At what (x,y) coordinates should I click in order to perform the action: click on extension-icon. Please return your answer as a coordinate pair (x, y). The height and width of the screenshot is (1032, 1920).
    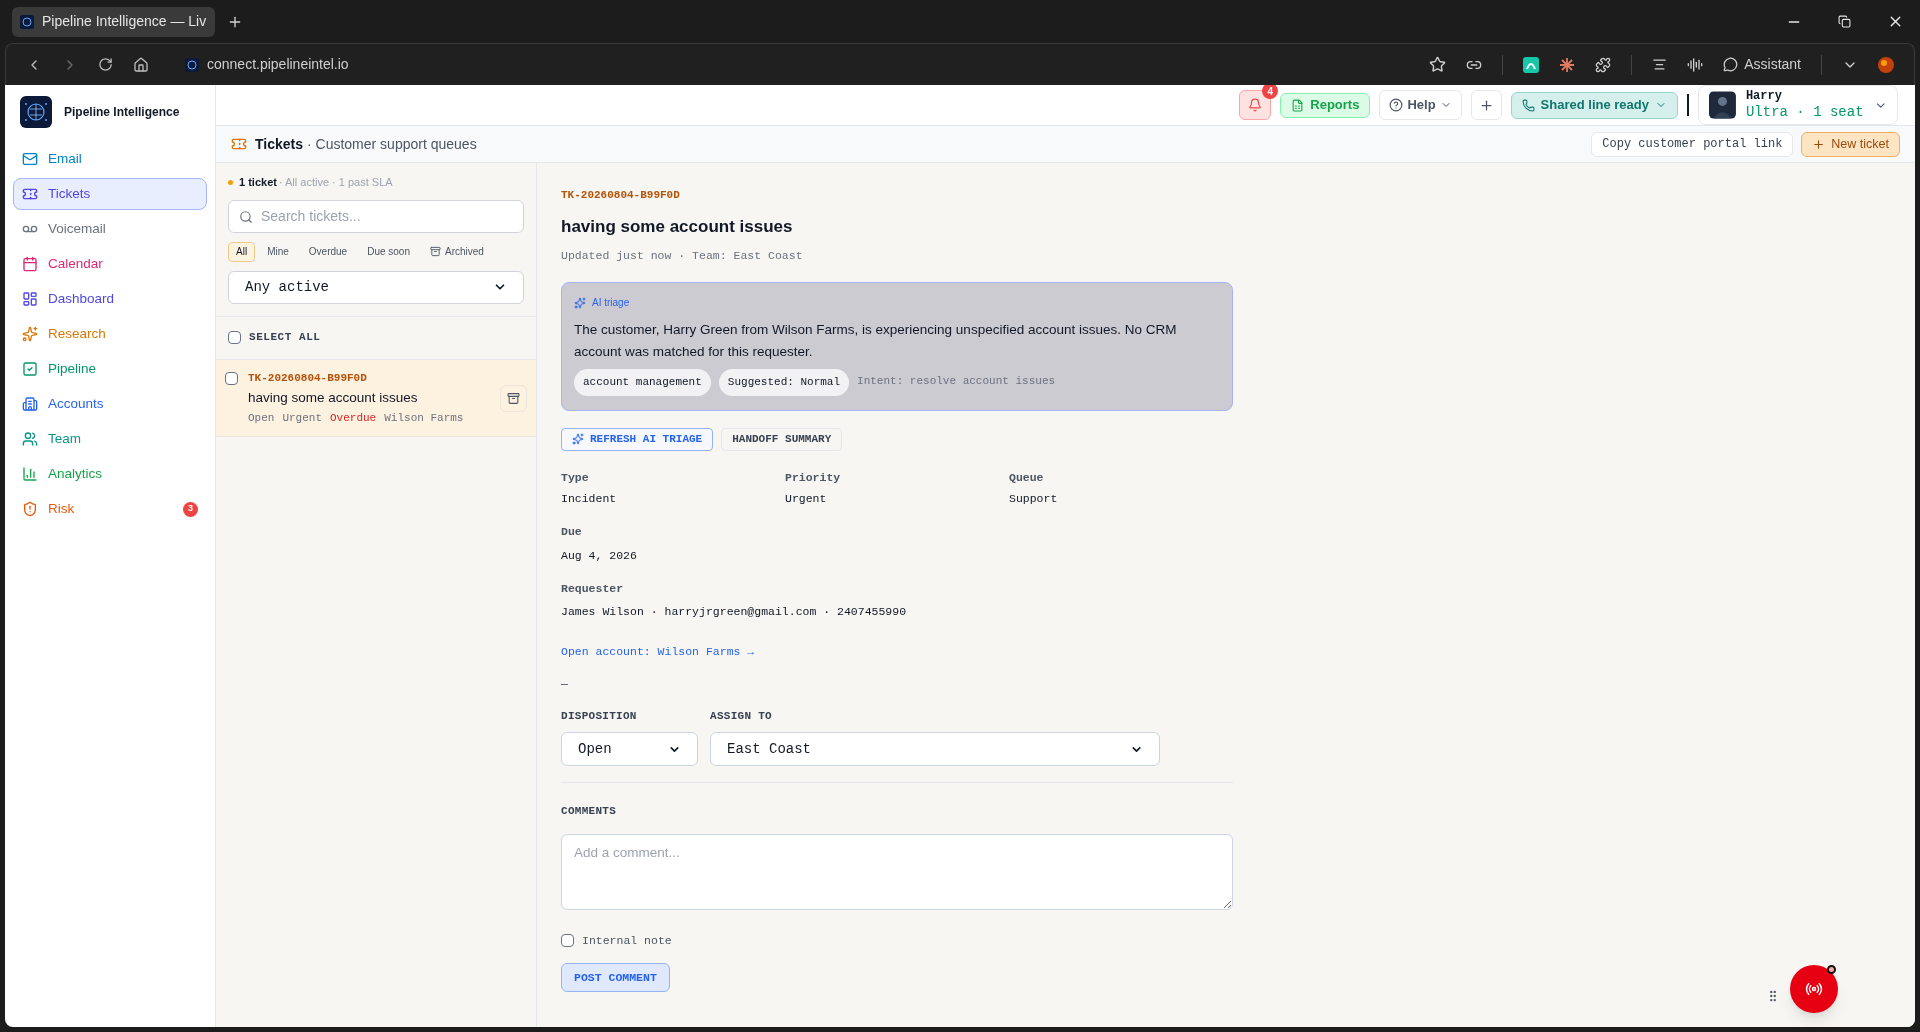
    Looking at the image, I should click on (1531, 64).